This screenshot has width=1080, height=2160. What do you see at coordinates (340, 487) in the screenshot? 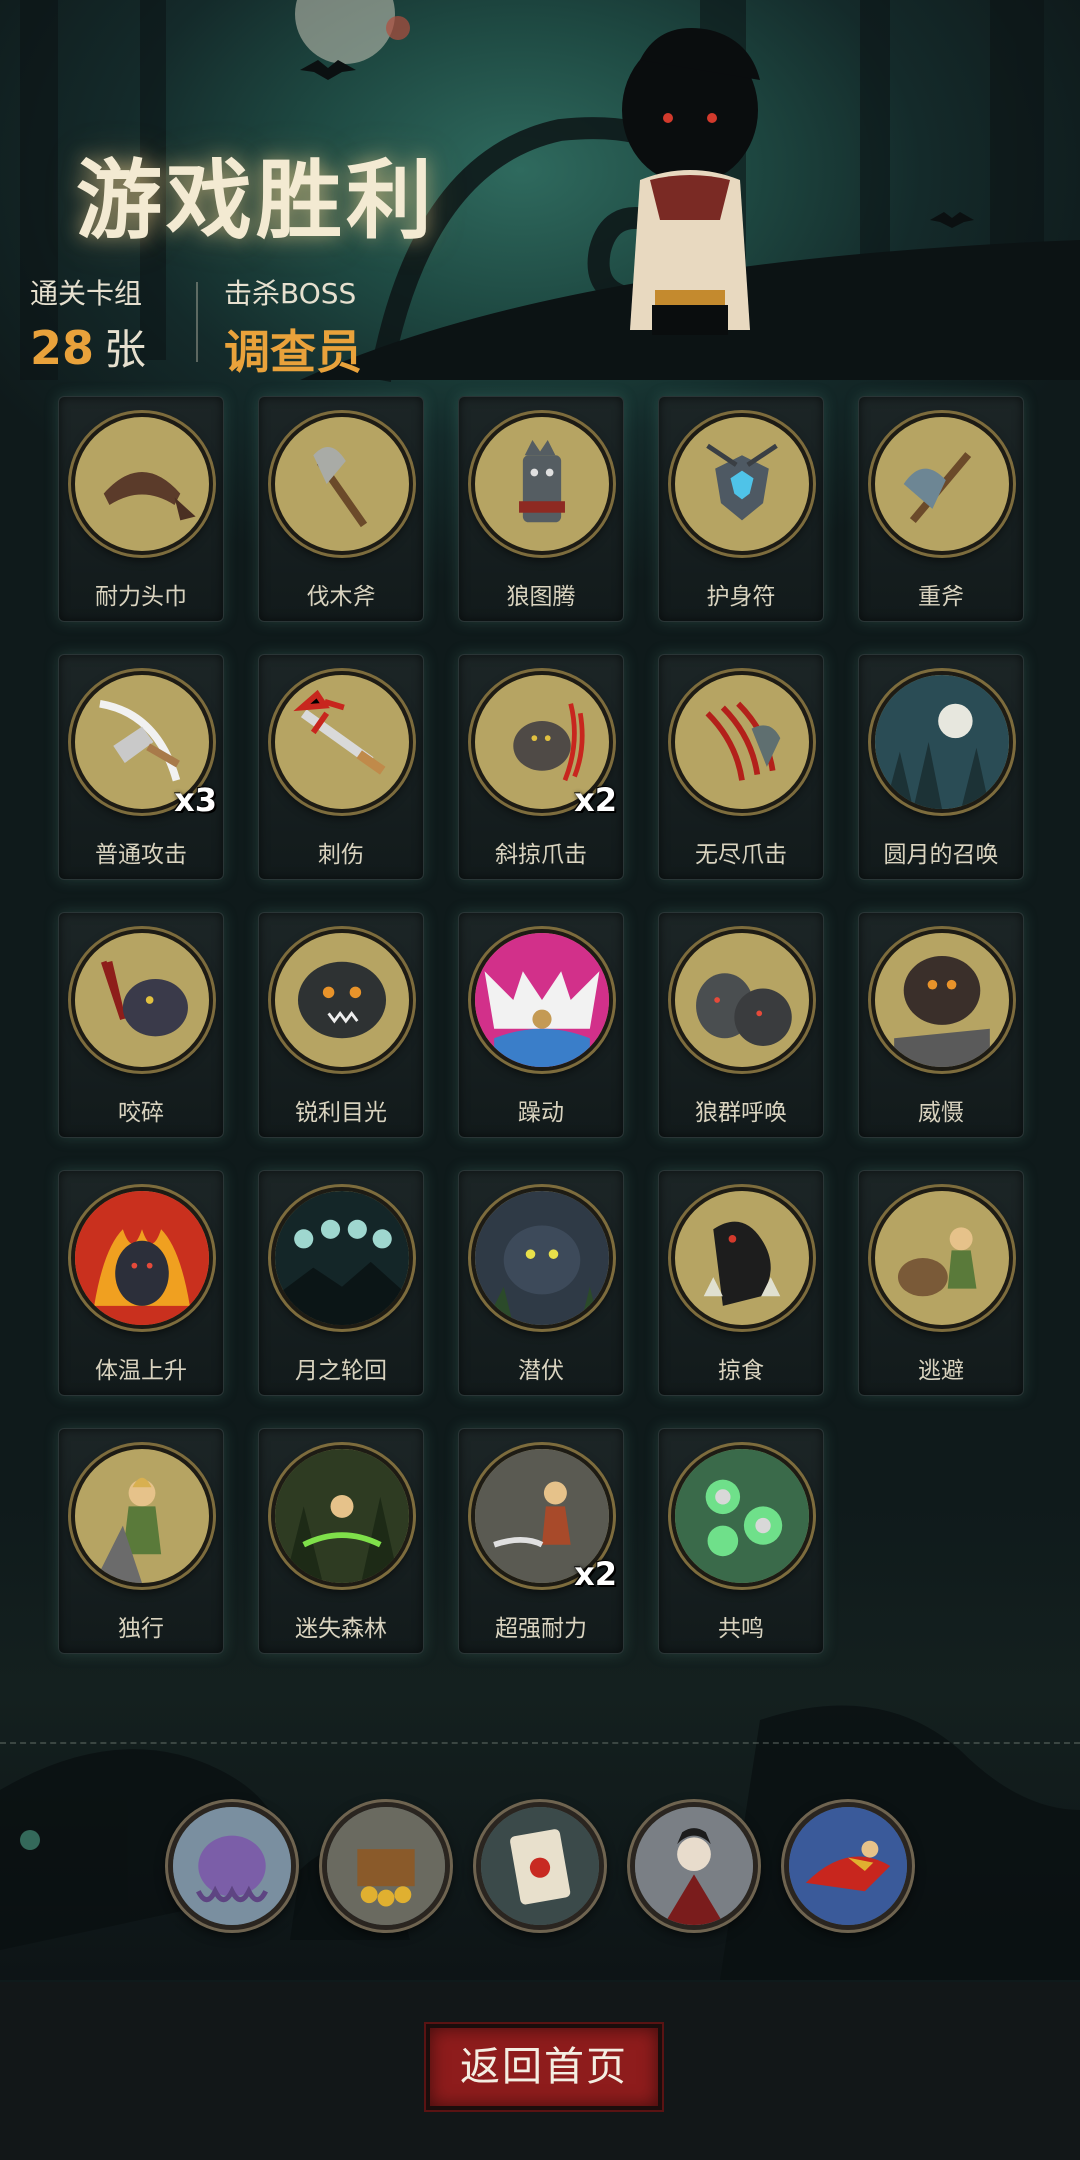
I see `axe-icon-art` at bounding box center [340, 487].